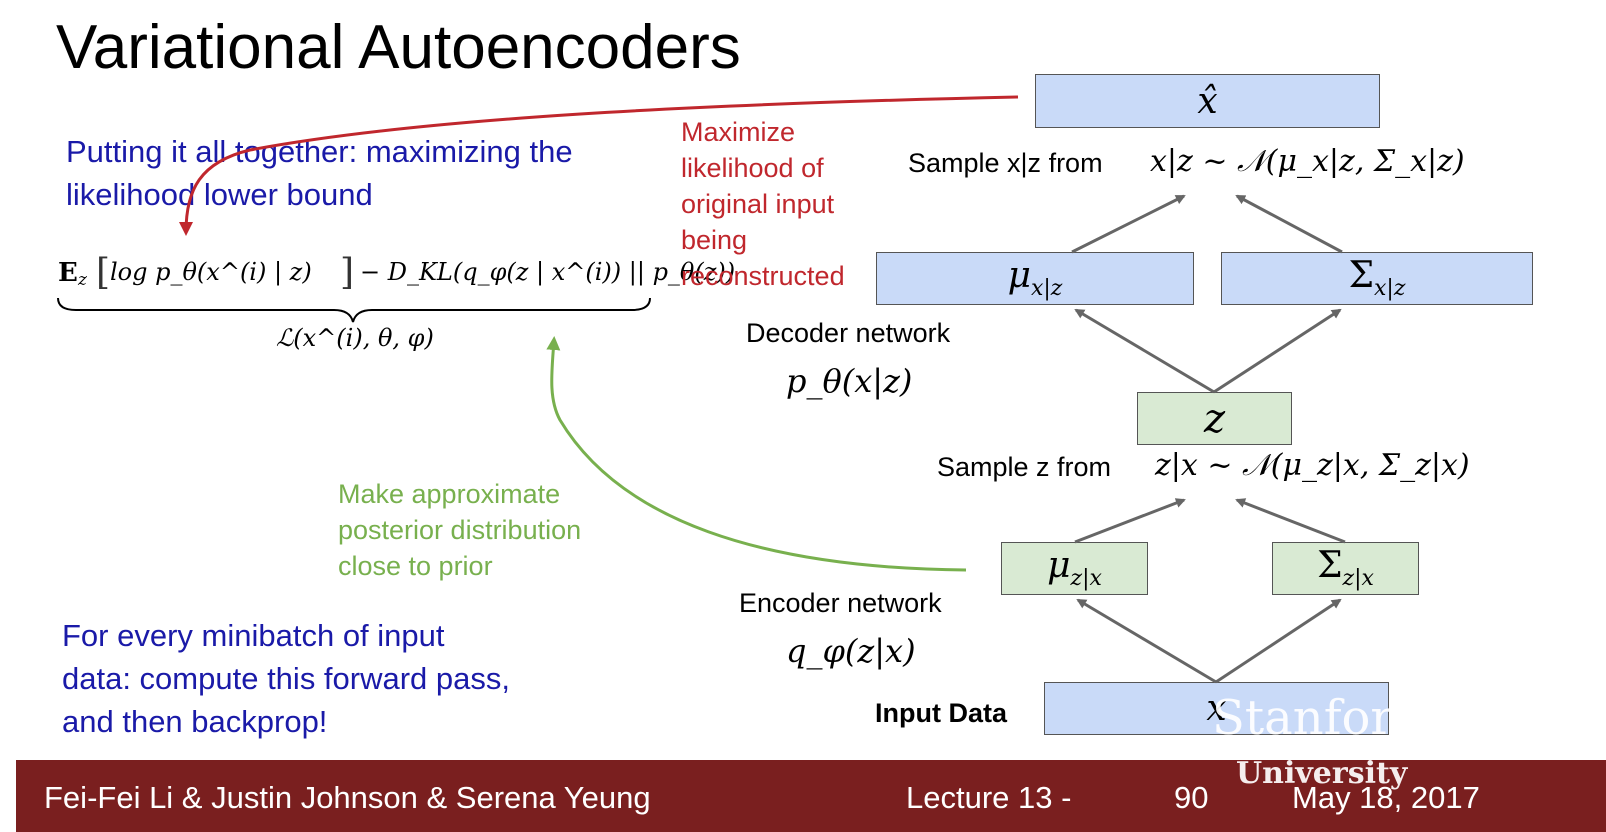 The width and height of the screenshot is (1606, 832). What do you see at coordinates (1146, 641) in the screenshot?
I see `arrow-input-to-mu-z` at bounding box center [1146, 641].